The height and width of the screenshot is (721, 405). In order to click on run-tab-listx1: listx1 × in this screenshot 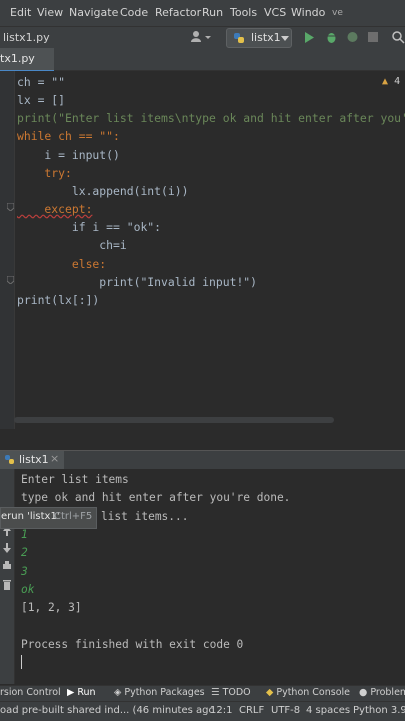, I will do `click(32, 461)`.